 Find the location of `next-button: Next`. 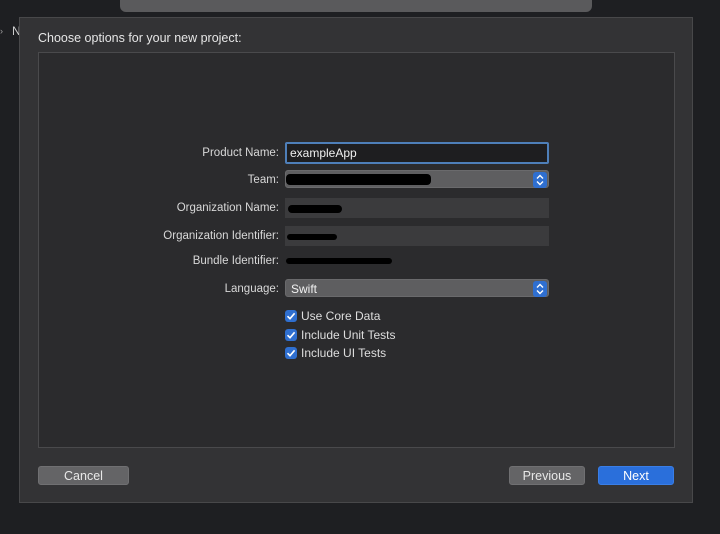

next-button: Next is located at coordinates (636, 475).